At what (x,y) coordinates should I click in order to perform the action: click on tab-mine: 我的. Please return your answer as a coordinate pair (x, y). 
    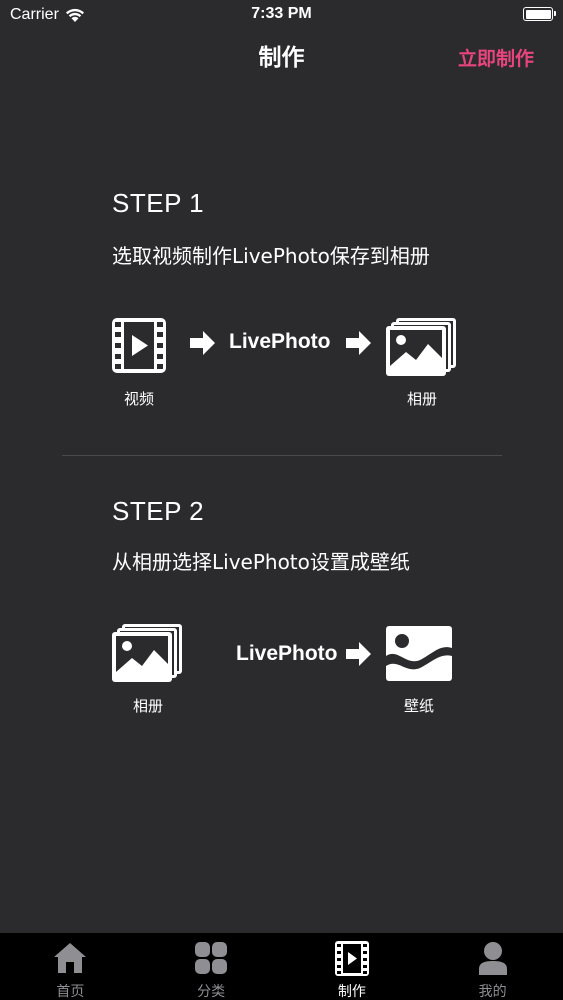
    Looking at the image, I should click on (492, 966).